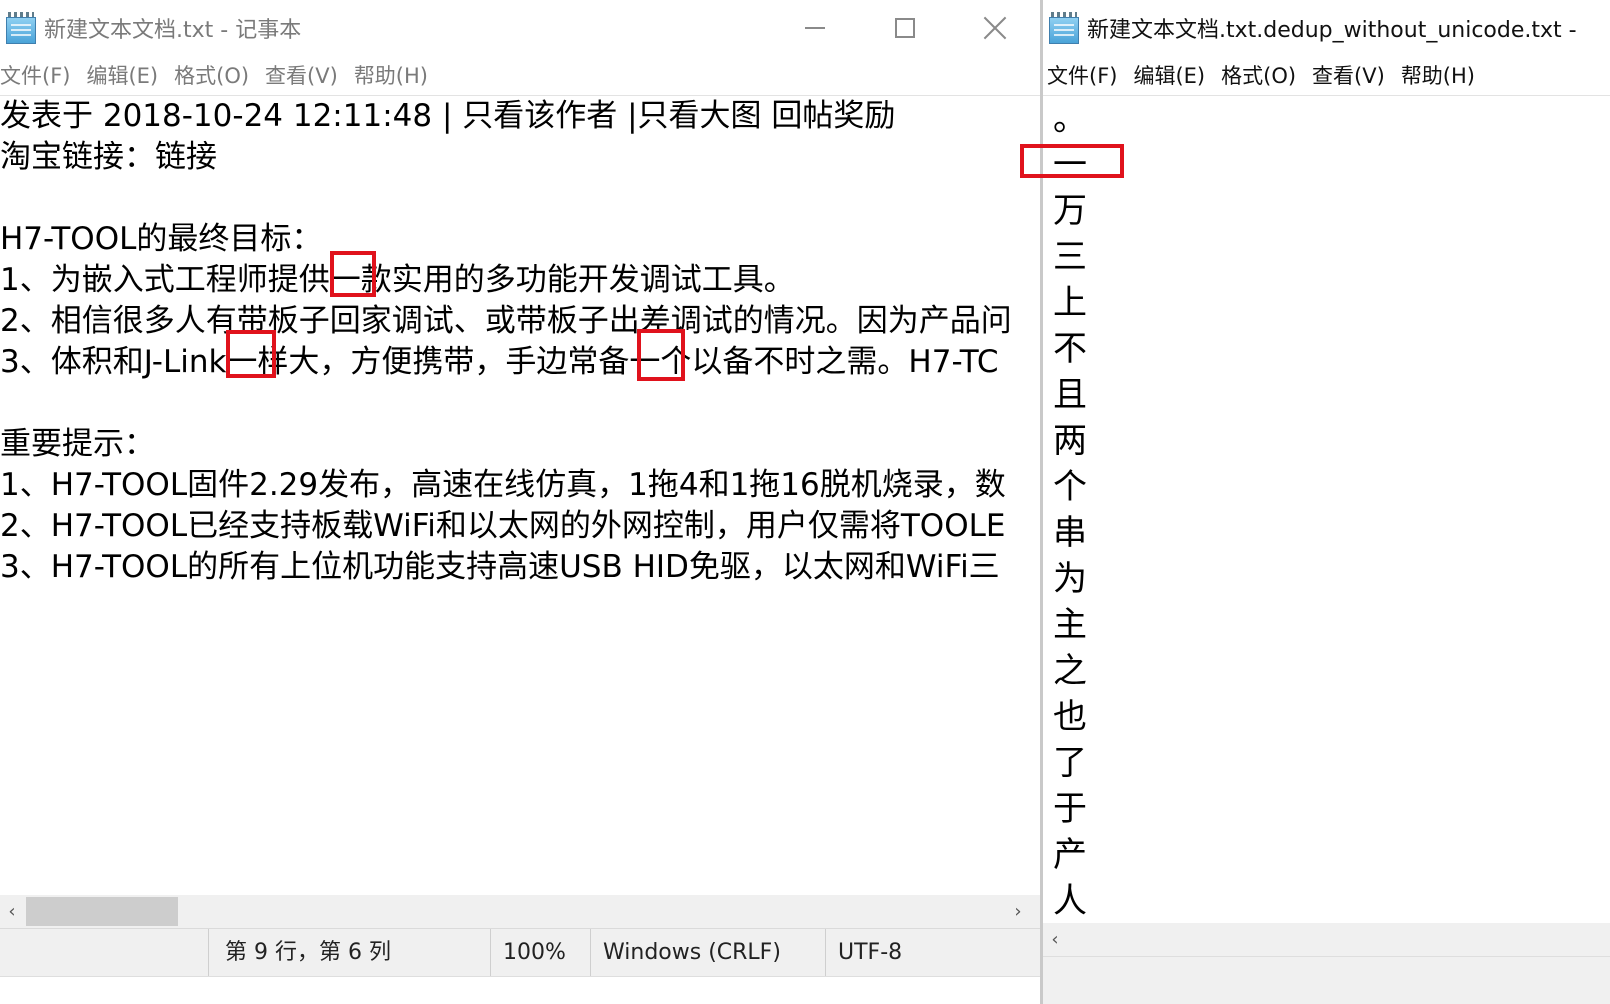 This screenshot has width=1610, height=1004. I want to click on text-line: 2、H7-TOOL已经支持板载WiFi和以太网的外网控制，用户仅需将TOOLE, so click(503, 526).